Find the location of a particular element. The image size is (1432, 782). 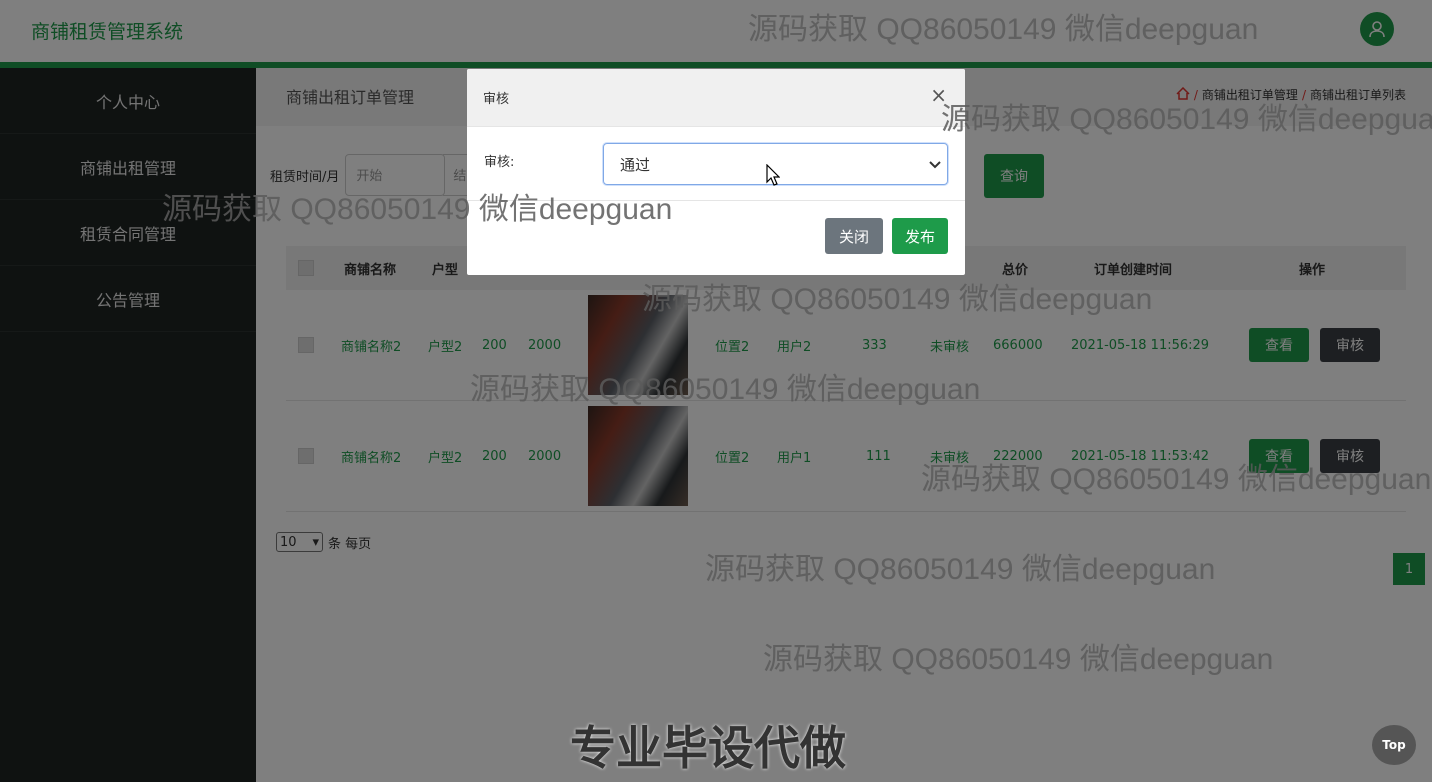

dialog-title: 审核 is located at coordinates (496, 99).